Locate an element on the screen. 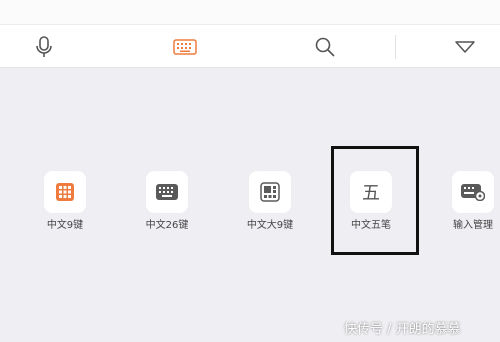  input-manage-label: 输入管理 is located at coordinates (473, 225).